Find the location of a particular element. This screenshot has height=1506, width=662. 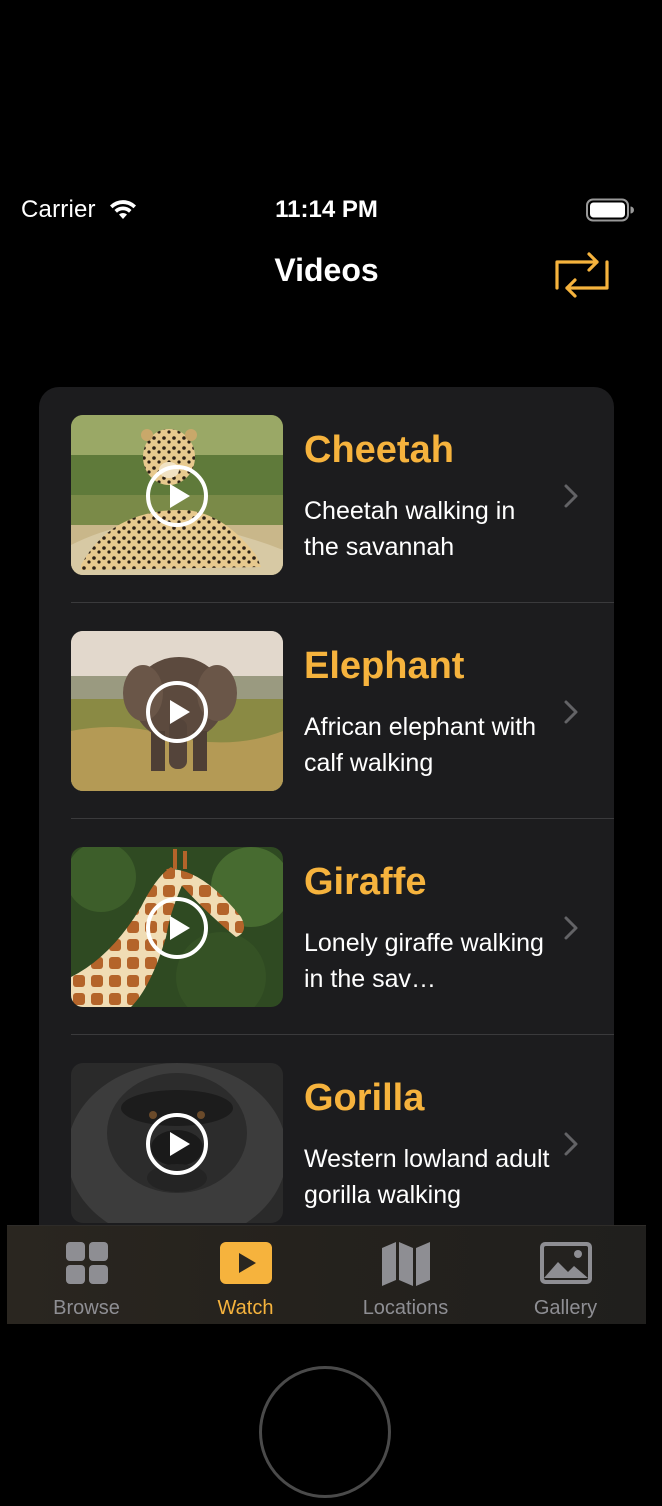

photo-icon is located at coordinates (565, 1263).